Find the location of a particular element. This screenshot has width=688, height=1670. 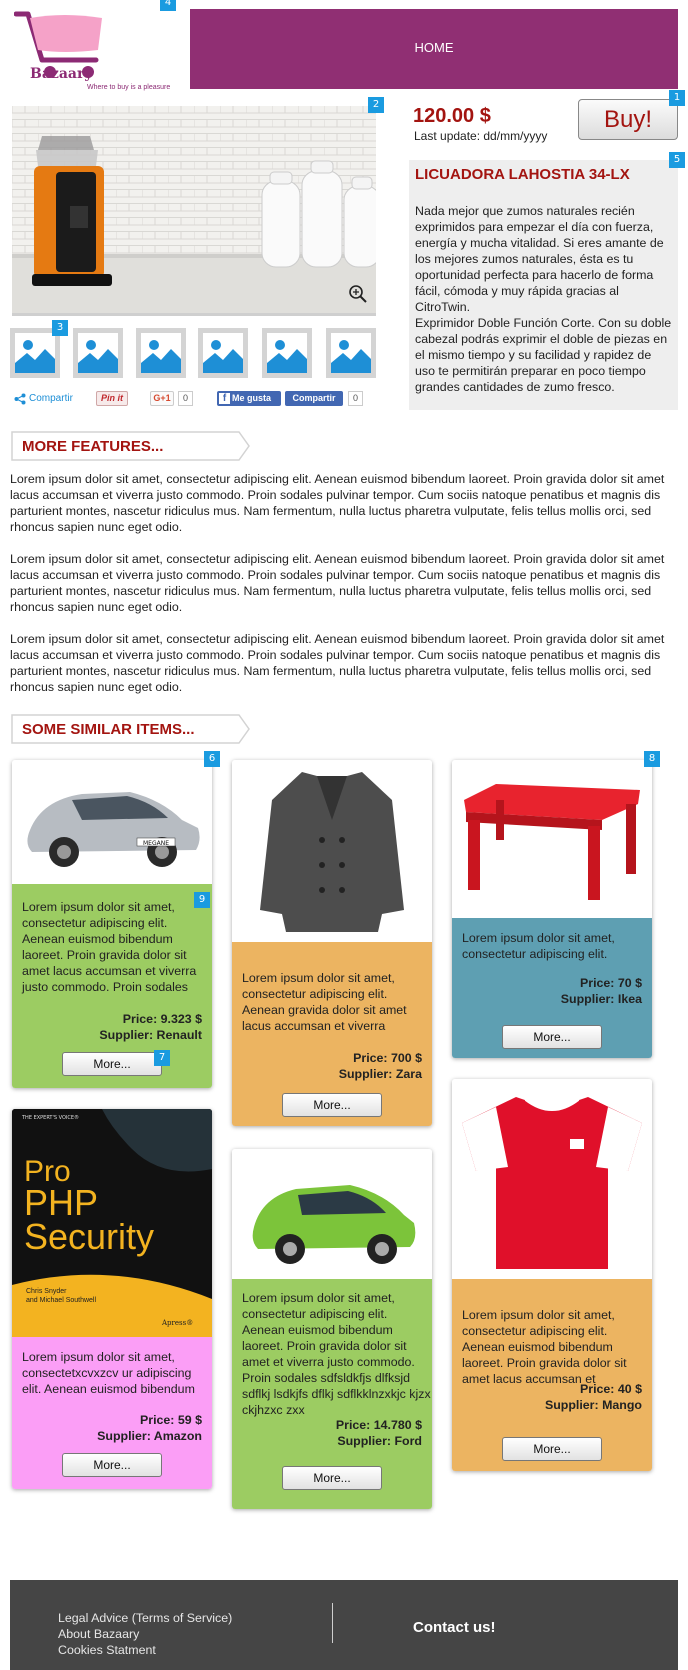

zoom-icon is located at coordinates (358, 294).